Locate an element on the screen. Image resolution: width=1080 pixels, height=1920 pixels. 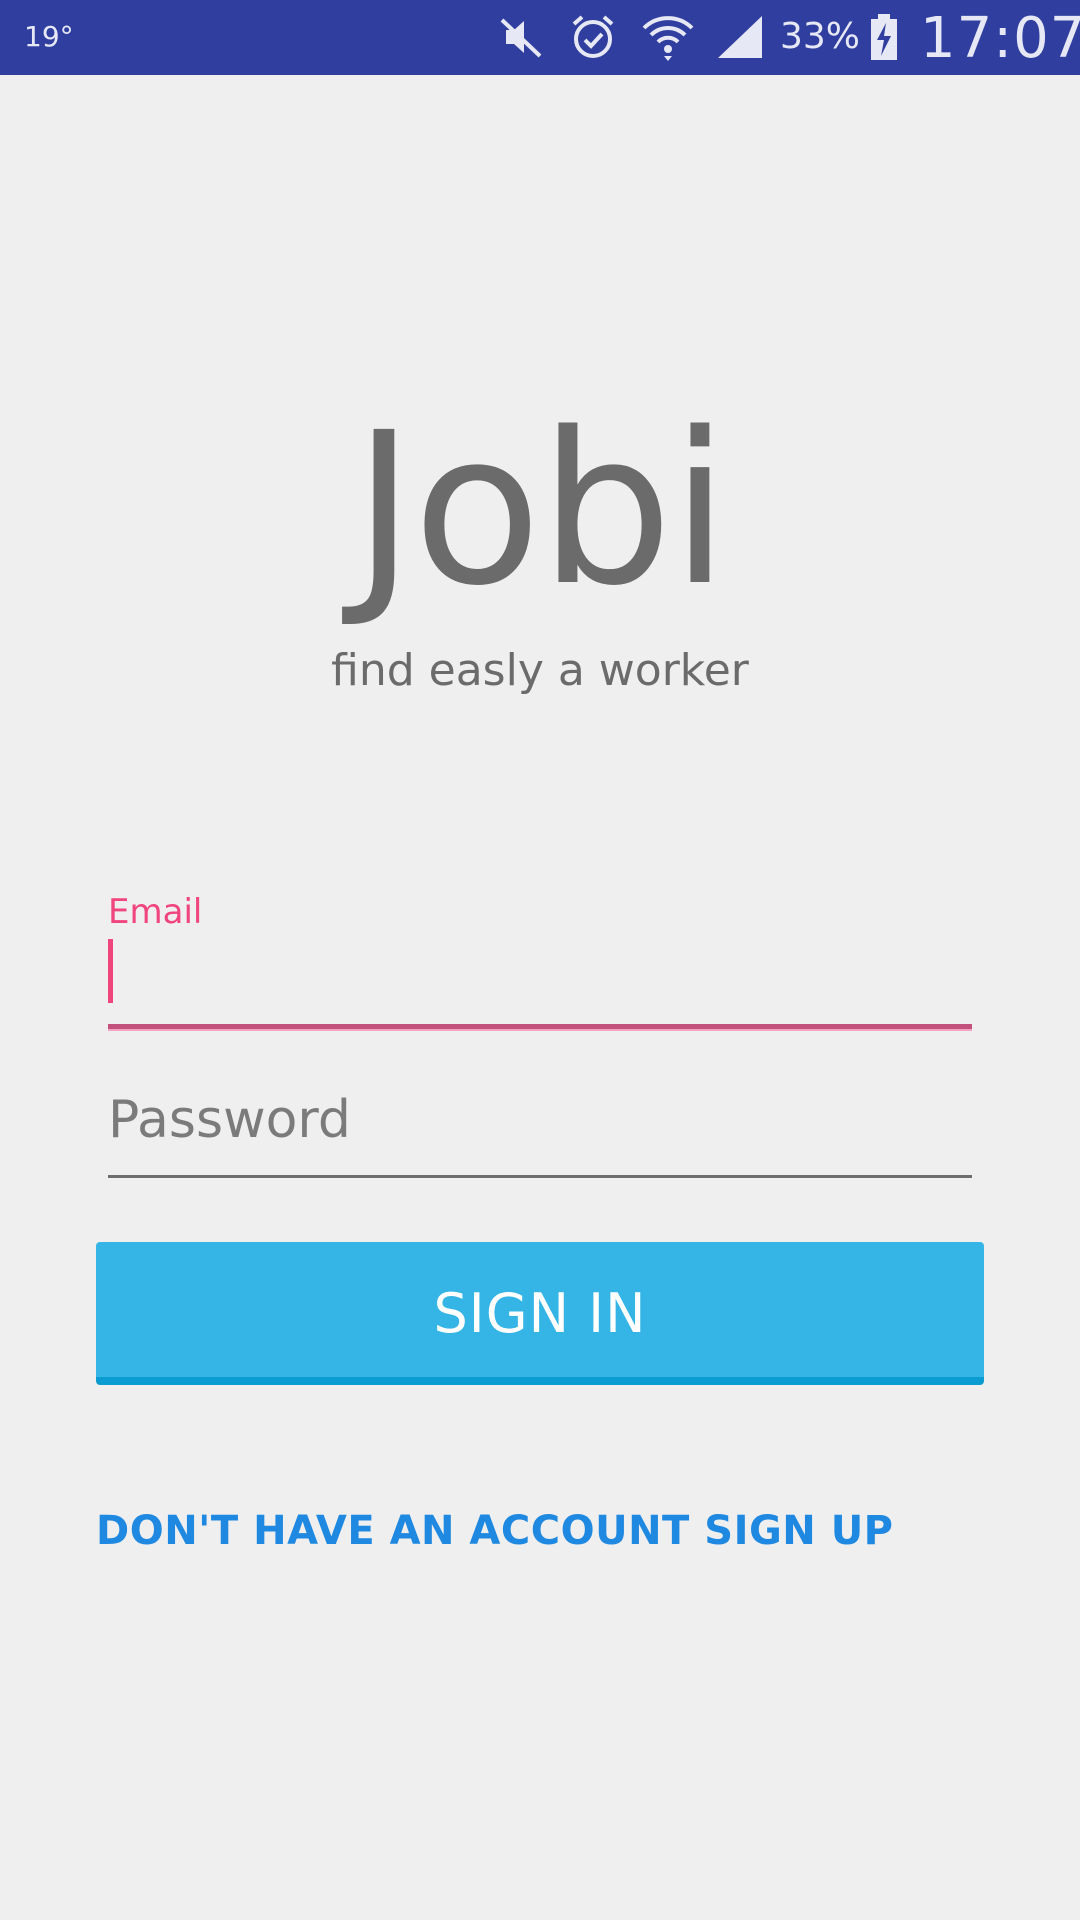
alarm-icon is located at coordinates (593, 39).